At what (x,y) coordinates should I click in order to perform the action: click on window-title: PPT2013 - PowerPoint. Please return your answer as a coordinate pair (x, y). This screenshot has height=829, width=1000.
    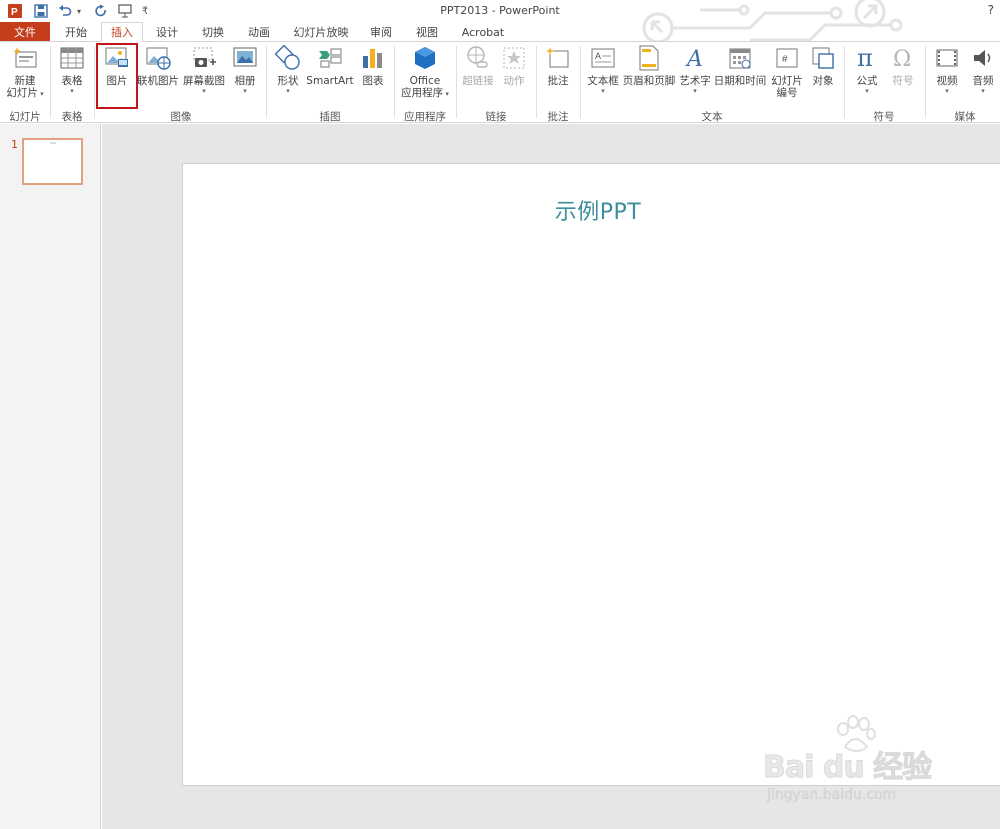
    Looking at the image, I should click on (500, 10).